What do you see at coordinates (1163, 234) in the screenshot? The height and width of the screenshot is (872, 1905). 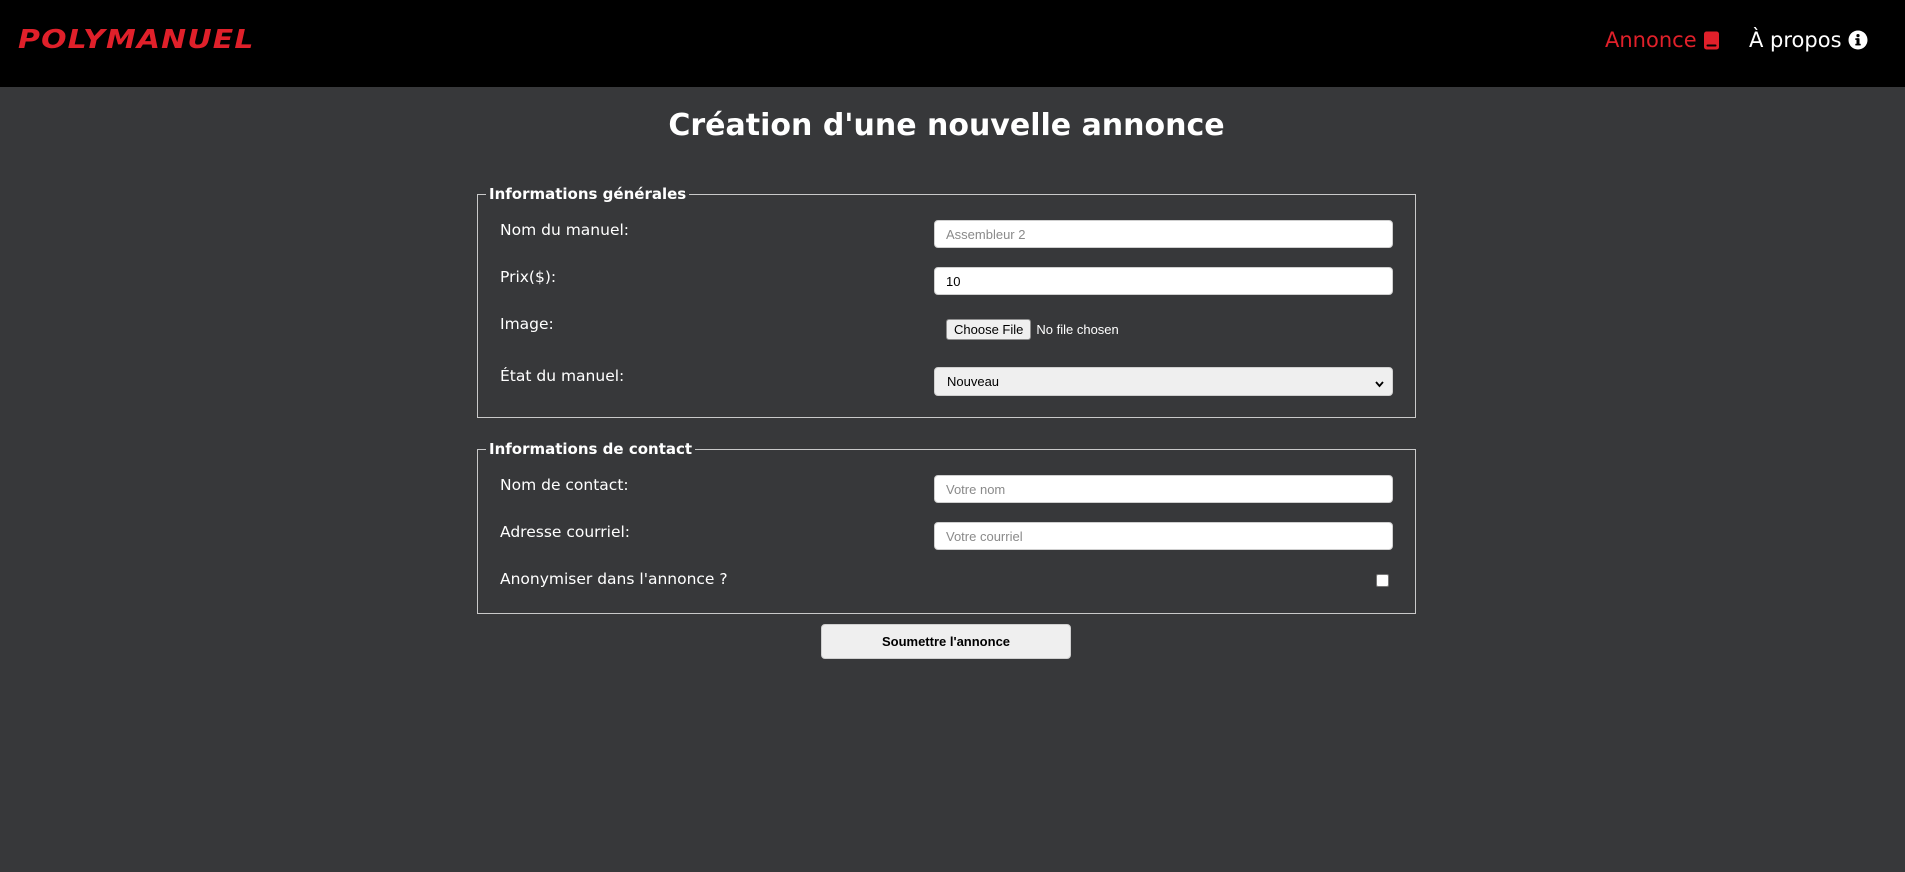 I see `manual-name-input` at bounding box center [1163, 234].